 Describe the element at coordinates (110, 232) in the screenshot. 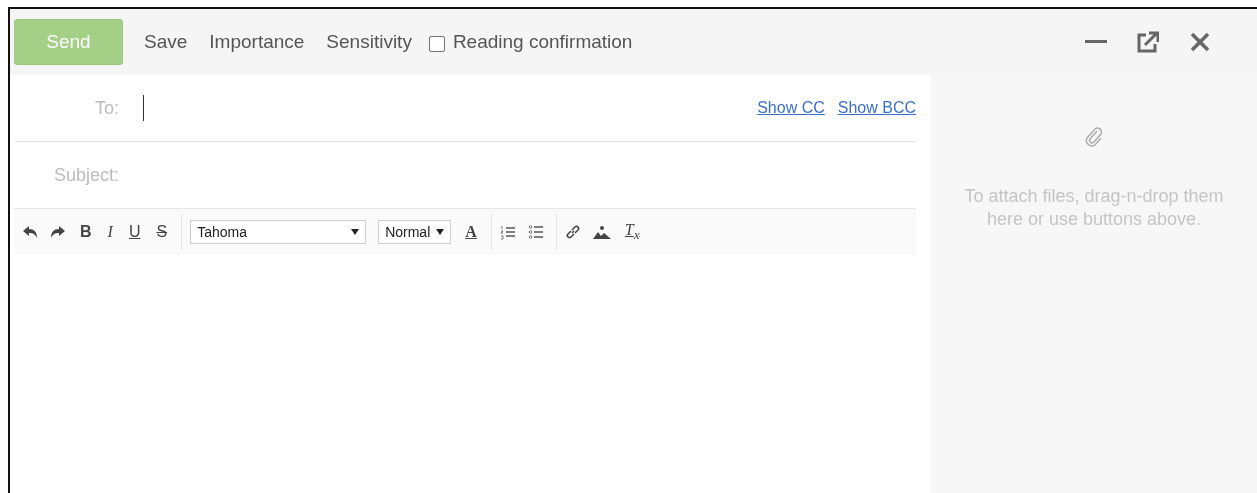

I see `format-button: I` at that location.